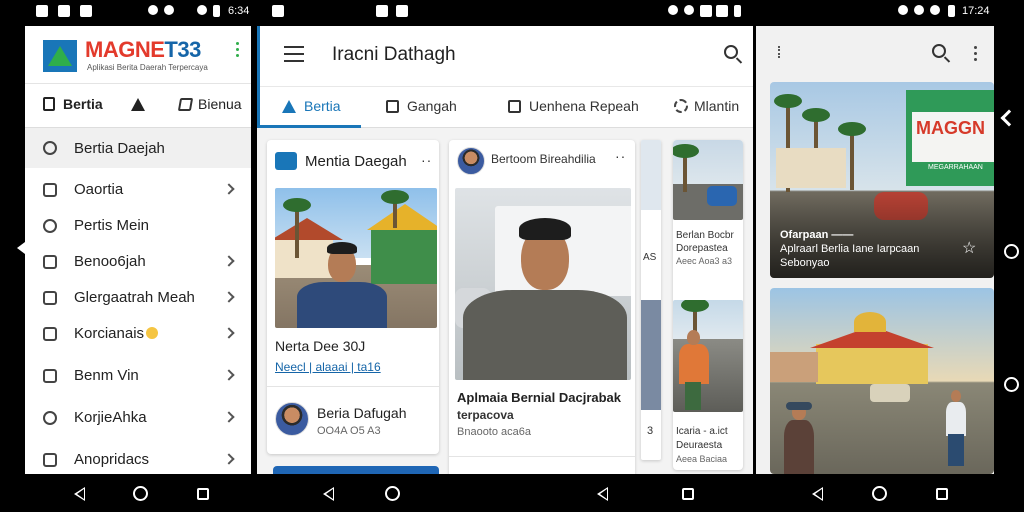  What do you see at coordinates (514, 106) in the screenshot?
I see `edit-icon` at bounding box center [514, 106].